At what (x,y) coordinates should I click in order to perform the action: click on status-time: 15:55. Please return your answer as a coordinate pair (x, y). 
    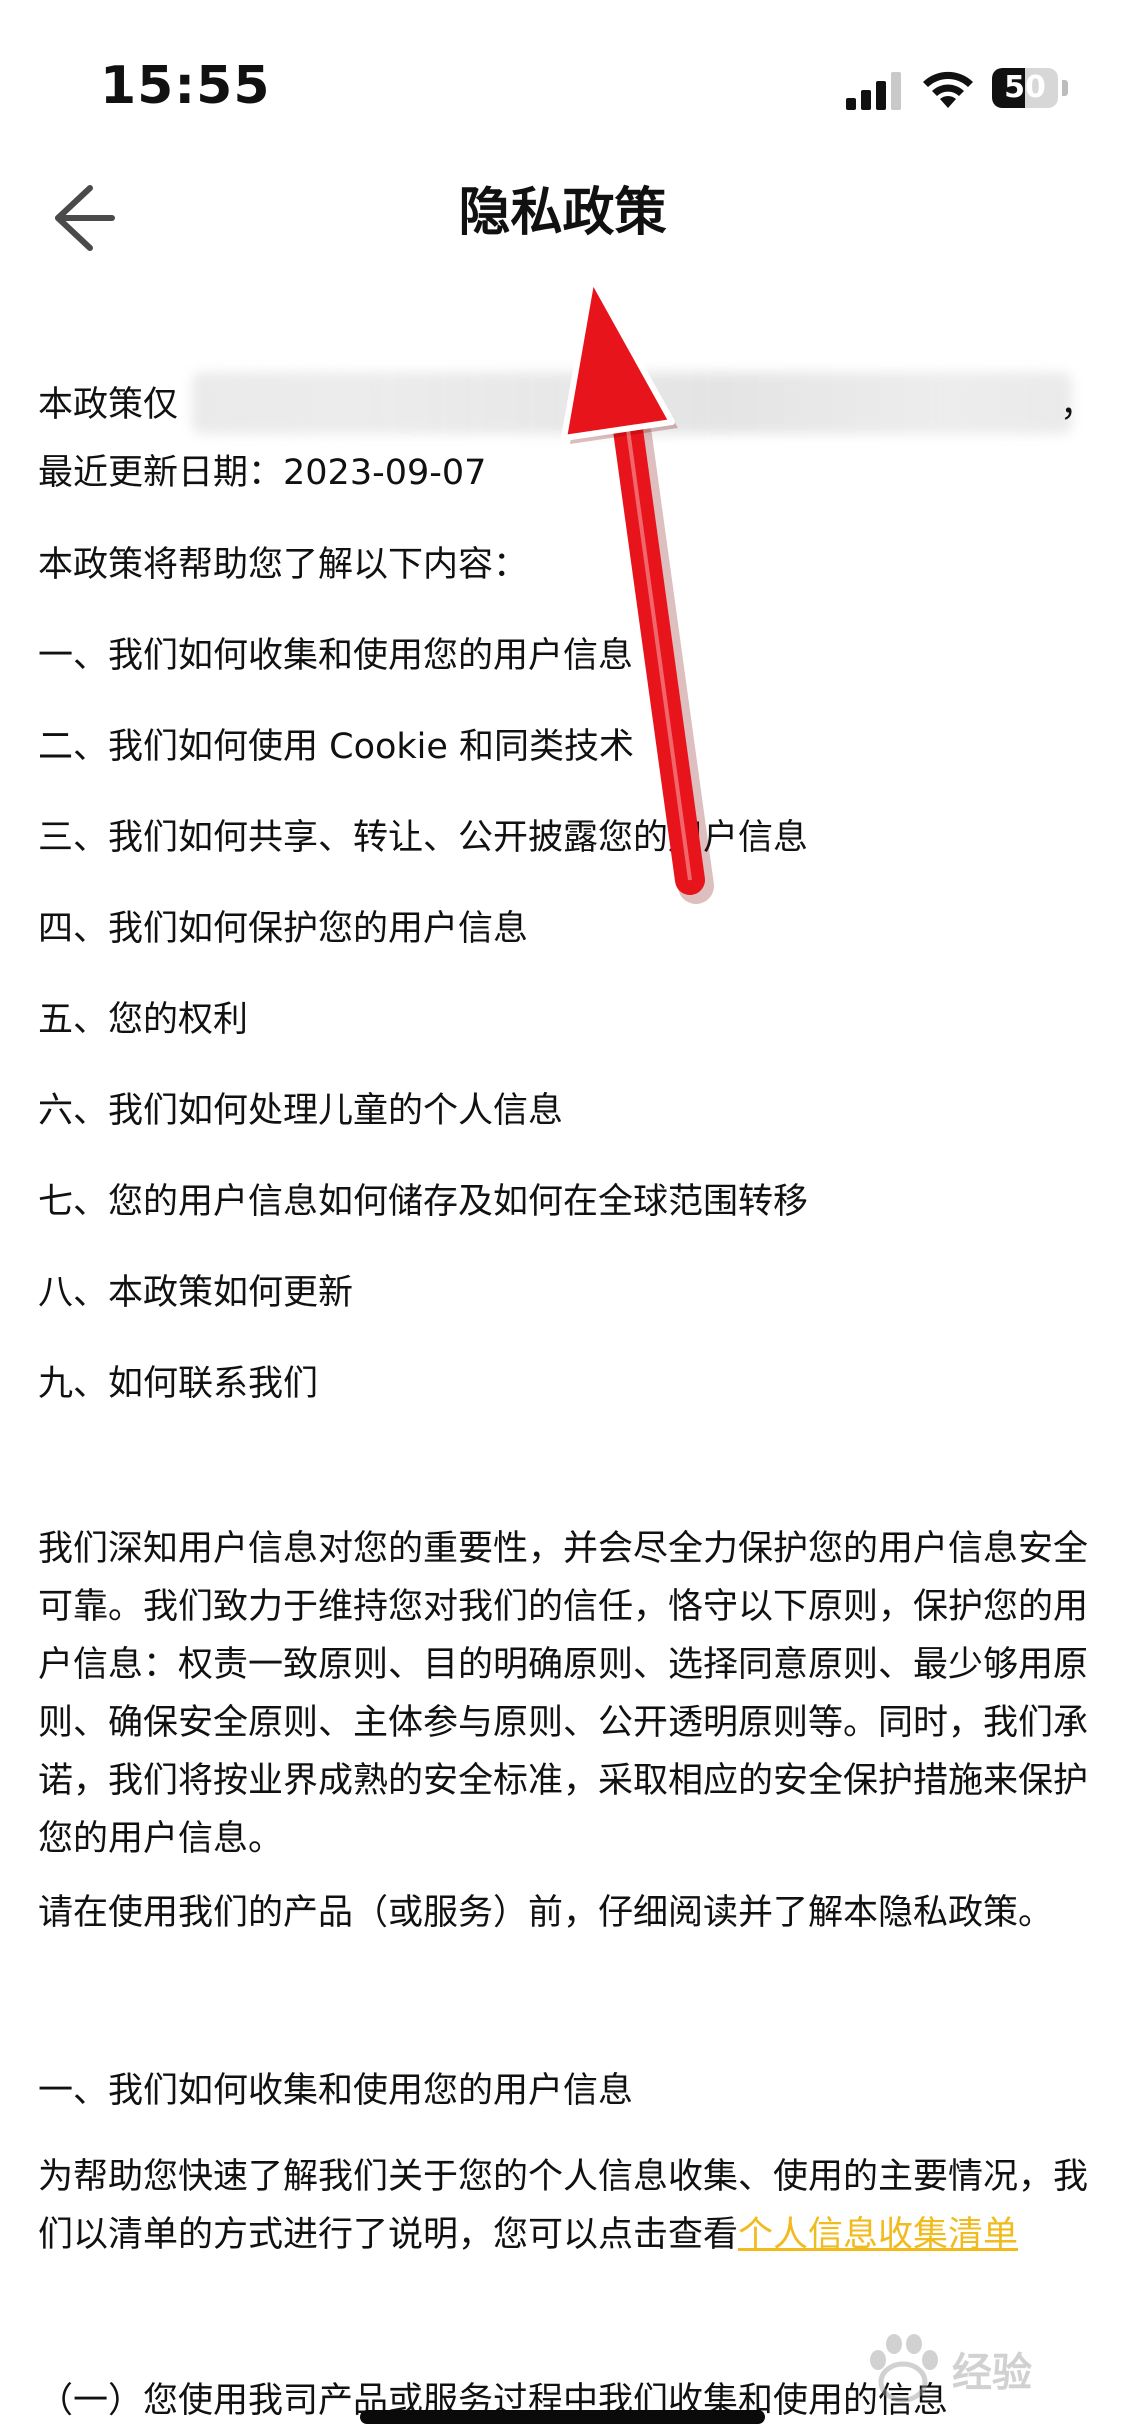
    Looking at the image, I should click on (185, 86).